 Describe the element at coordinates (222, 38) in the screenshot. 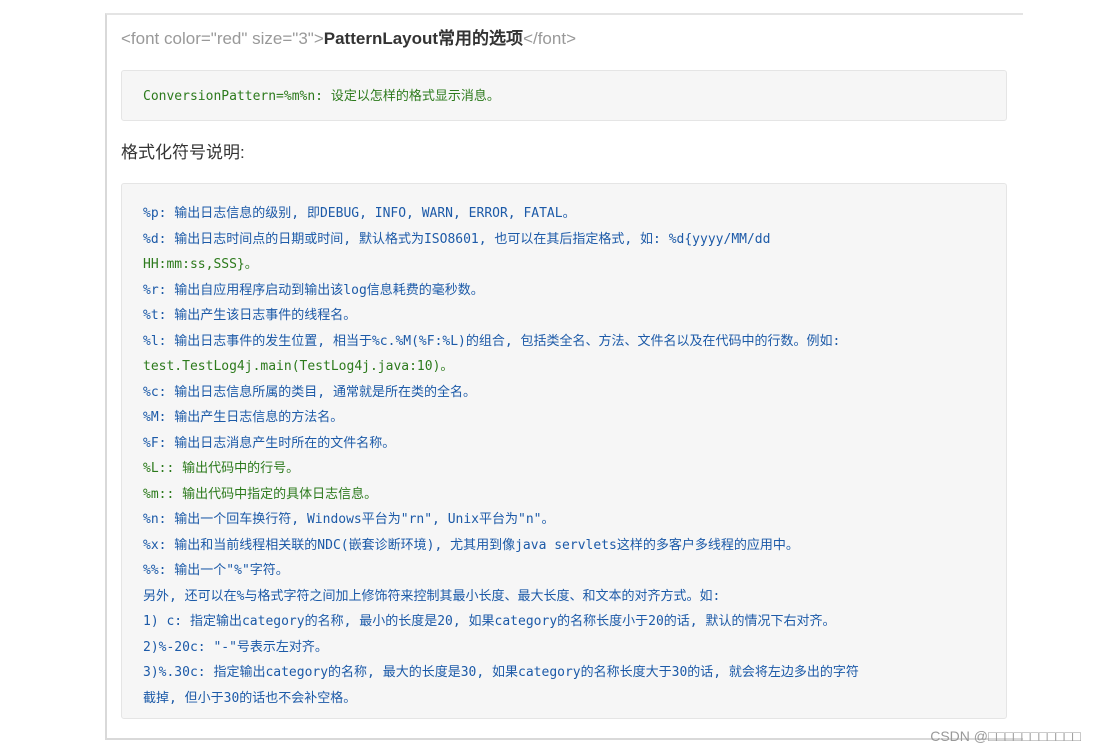

I see `font-open-tag: <font color="red" size="3">` at that location.